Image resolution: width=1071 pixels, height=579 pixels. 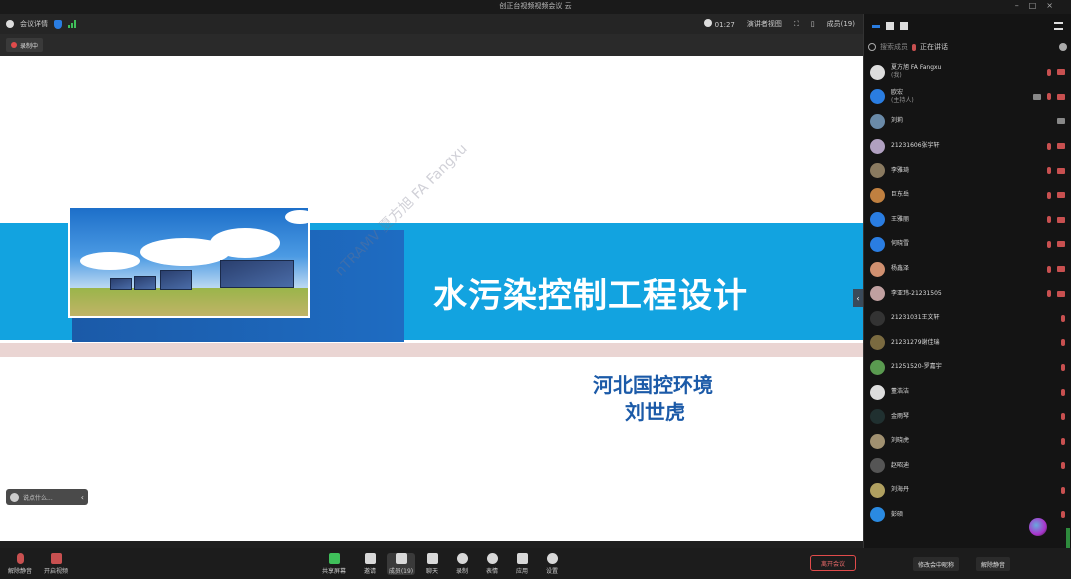 What do you see at coordinates (764, 24) in the screenshot?
I see `speaker-view-button: 演讲者视图` at bounding box center [764, 24].